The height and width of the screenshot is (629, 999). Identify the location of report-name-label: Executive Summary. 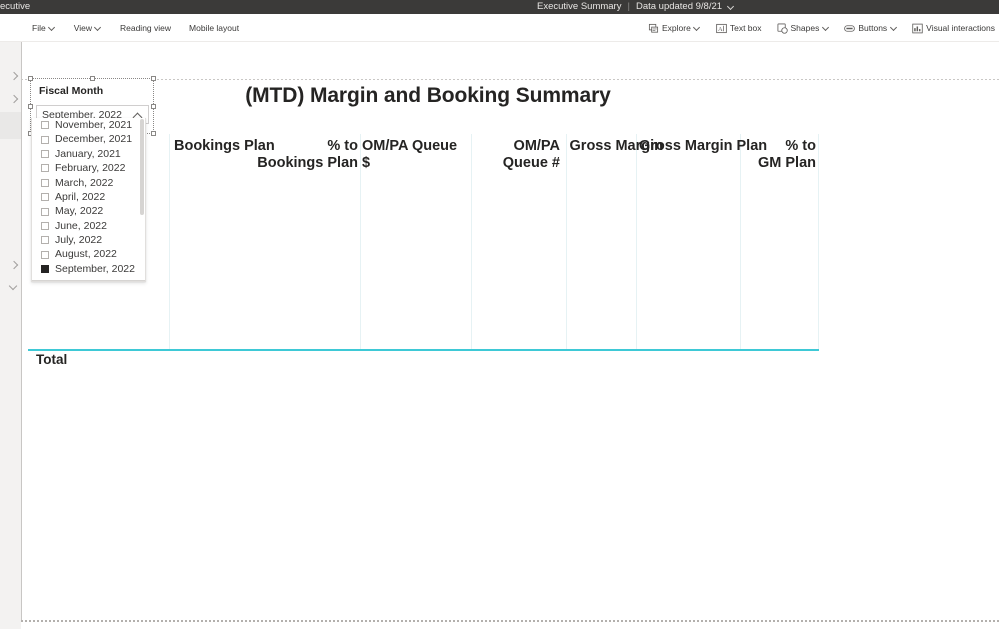
(579, 6).